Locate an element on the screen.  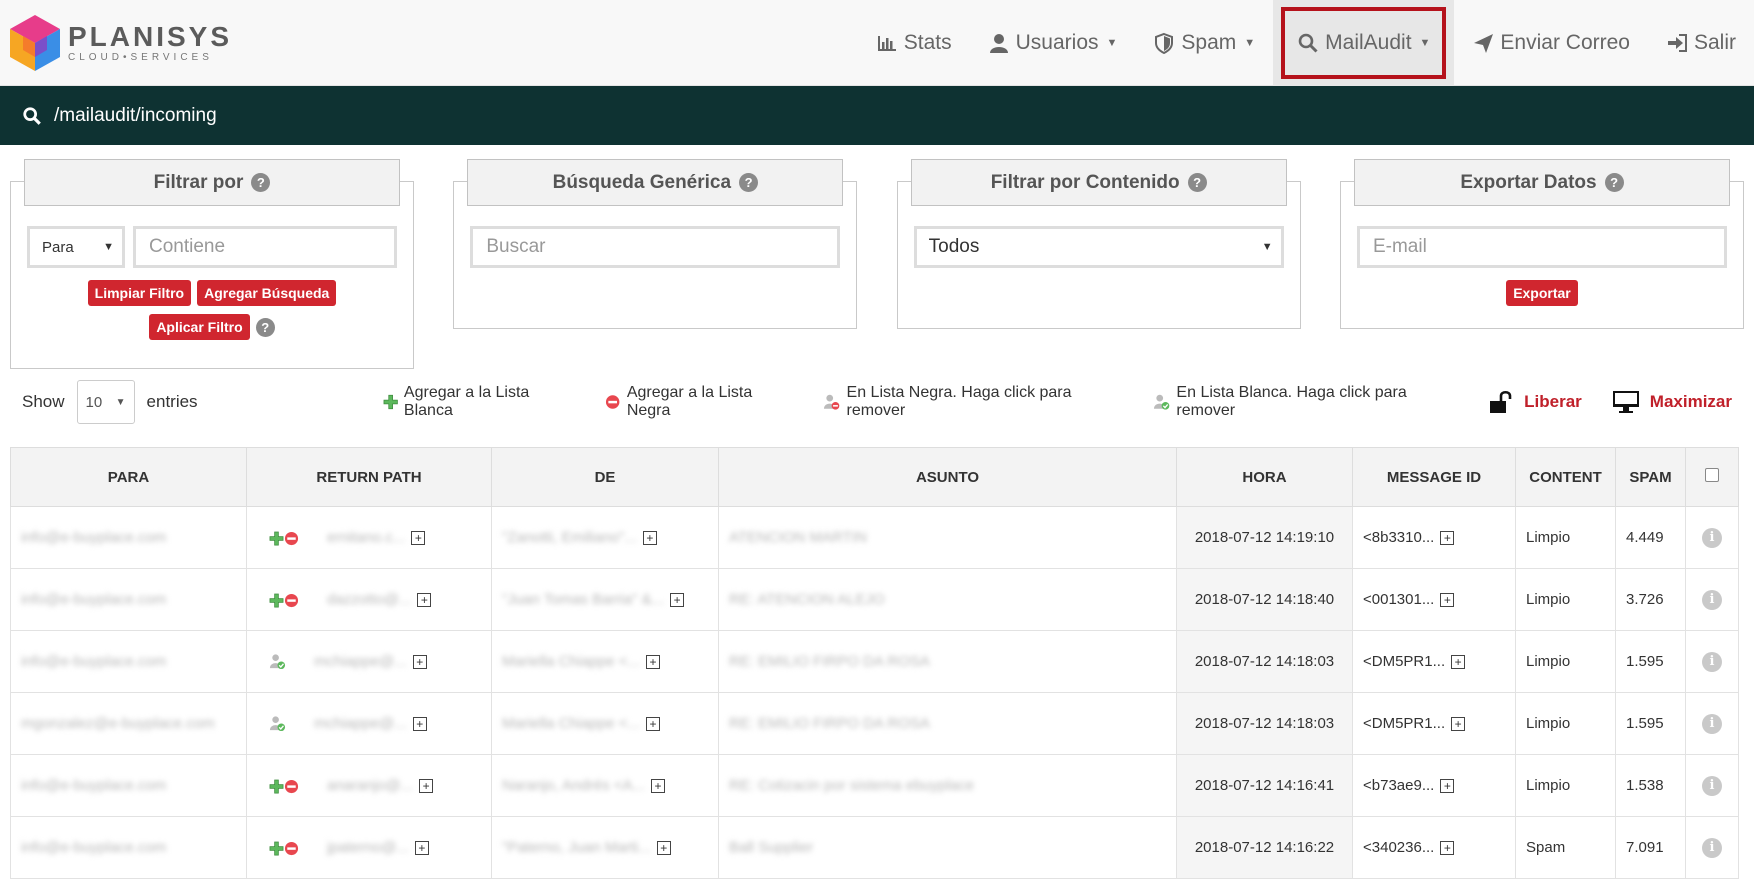
cell-asunto: ATENCION MARTIN is located at coordinates (947, 537).